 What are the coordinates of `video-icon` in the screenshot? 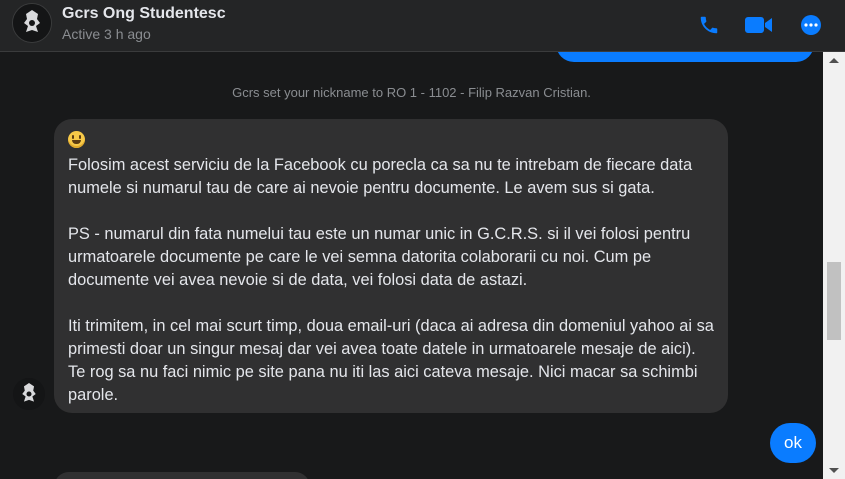 It's located at (759, 25).